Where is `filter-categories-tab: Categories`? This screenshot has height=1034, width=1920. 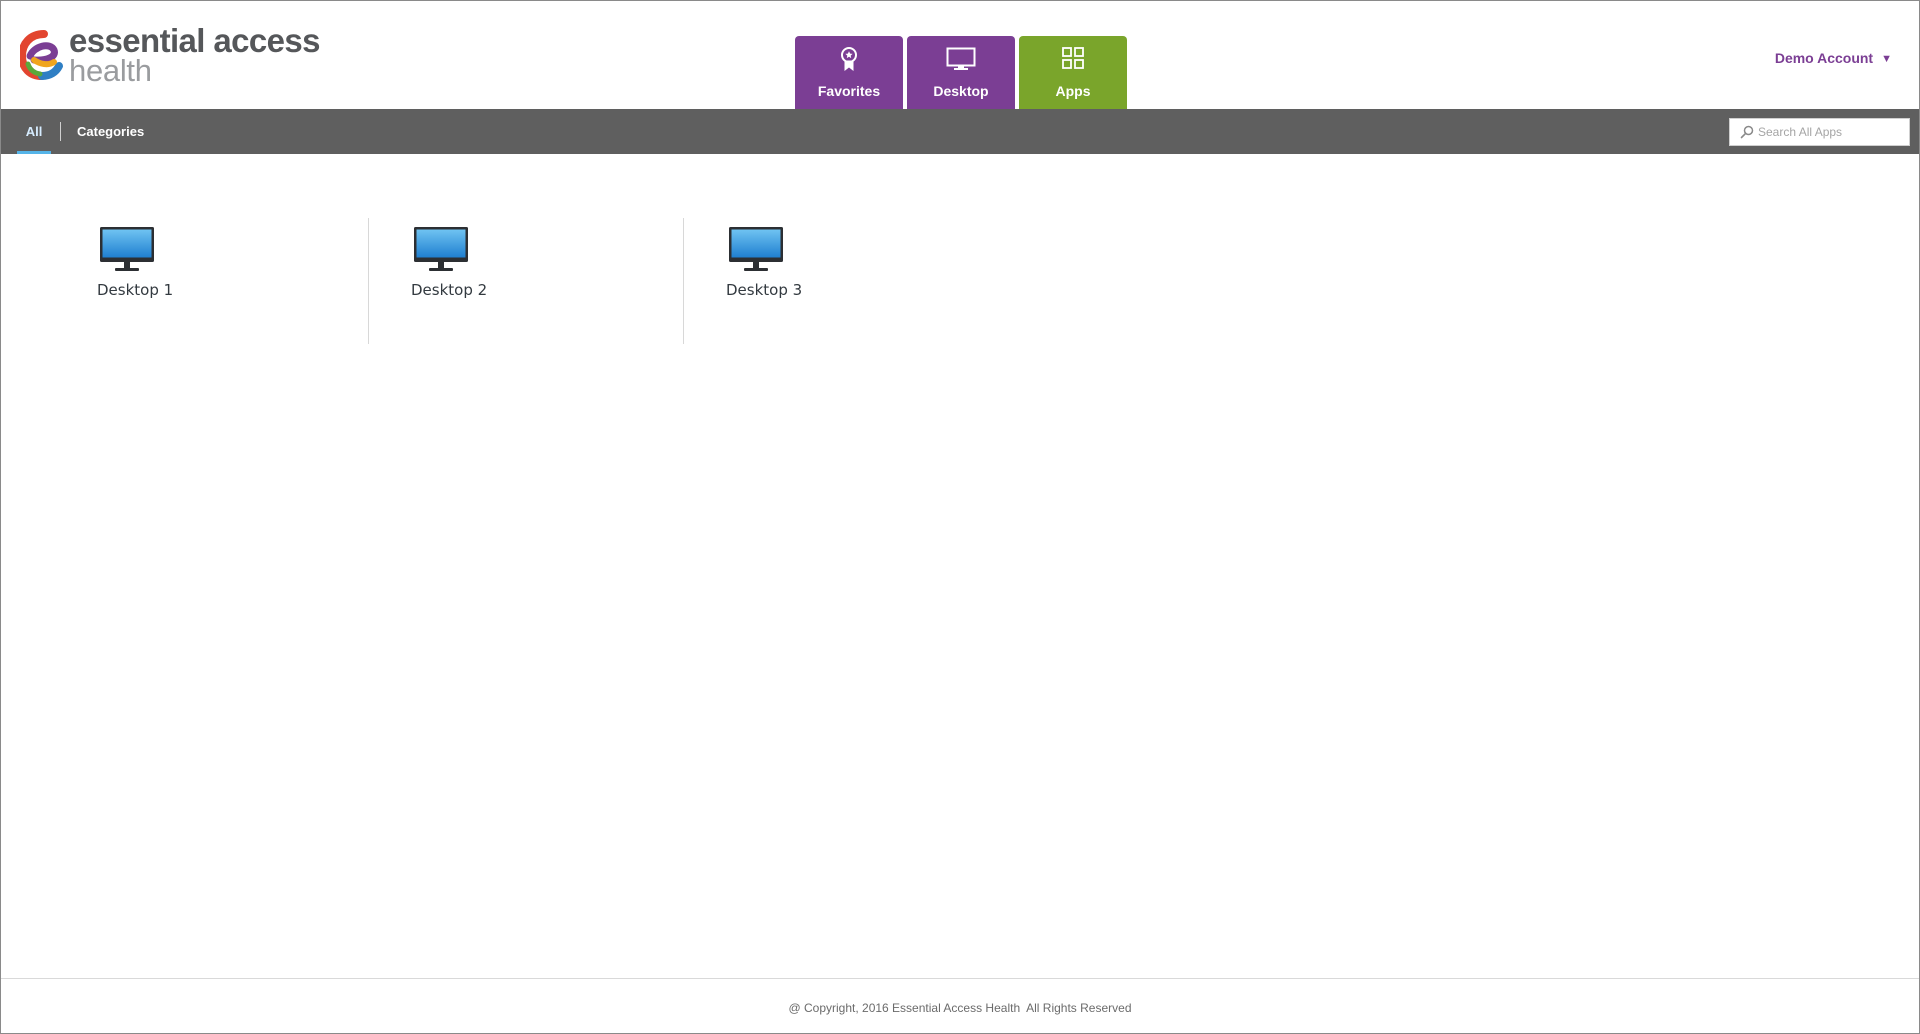 filter-categories-tab: Categories is located at coordinates (110, 131).